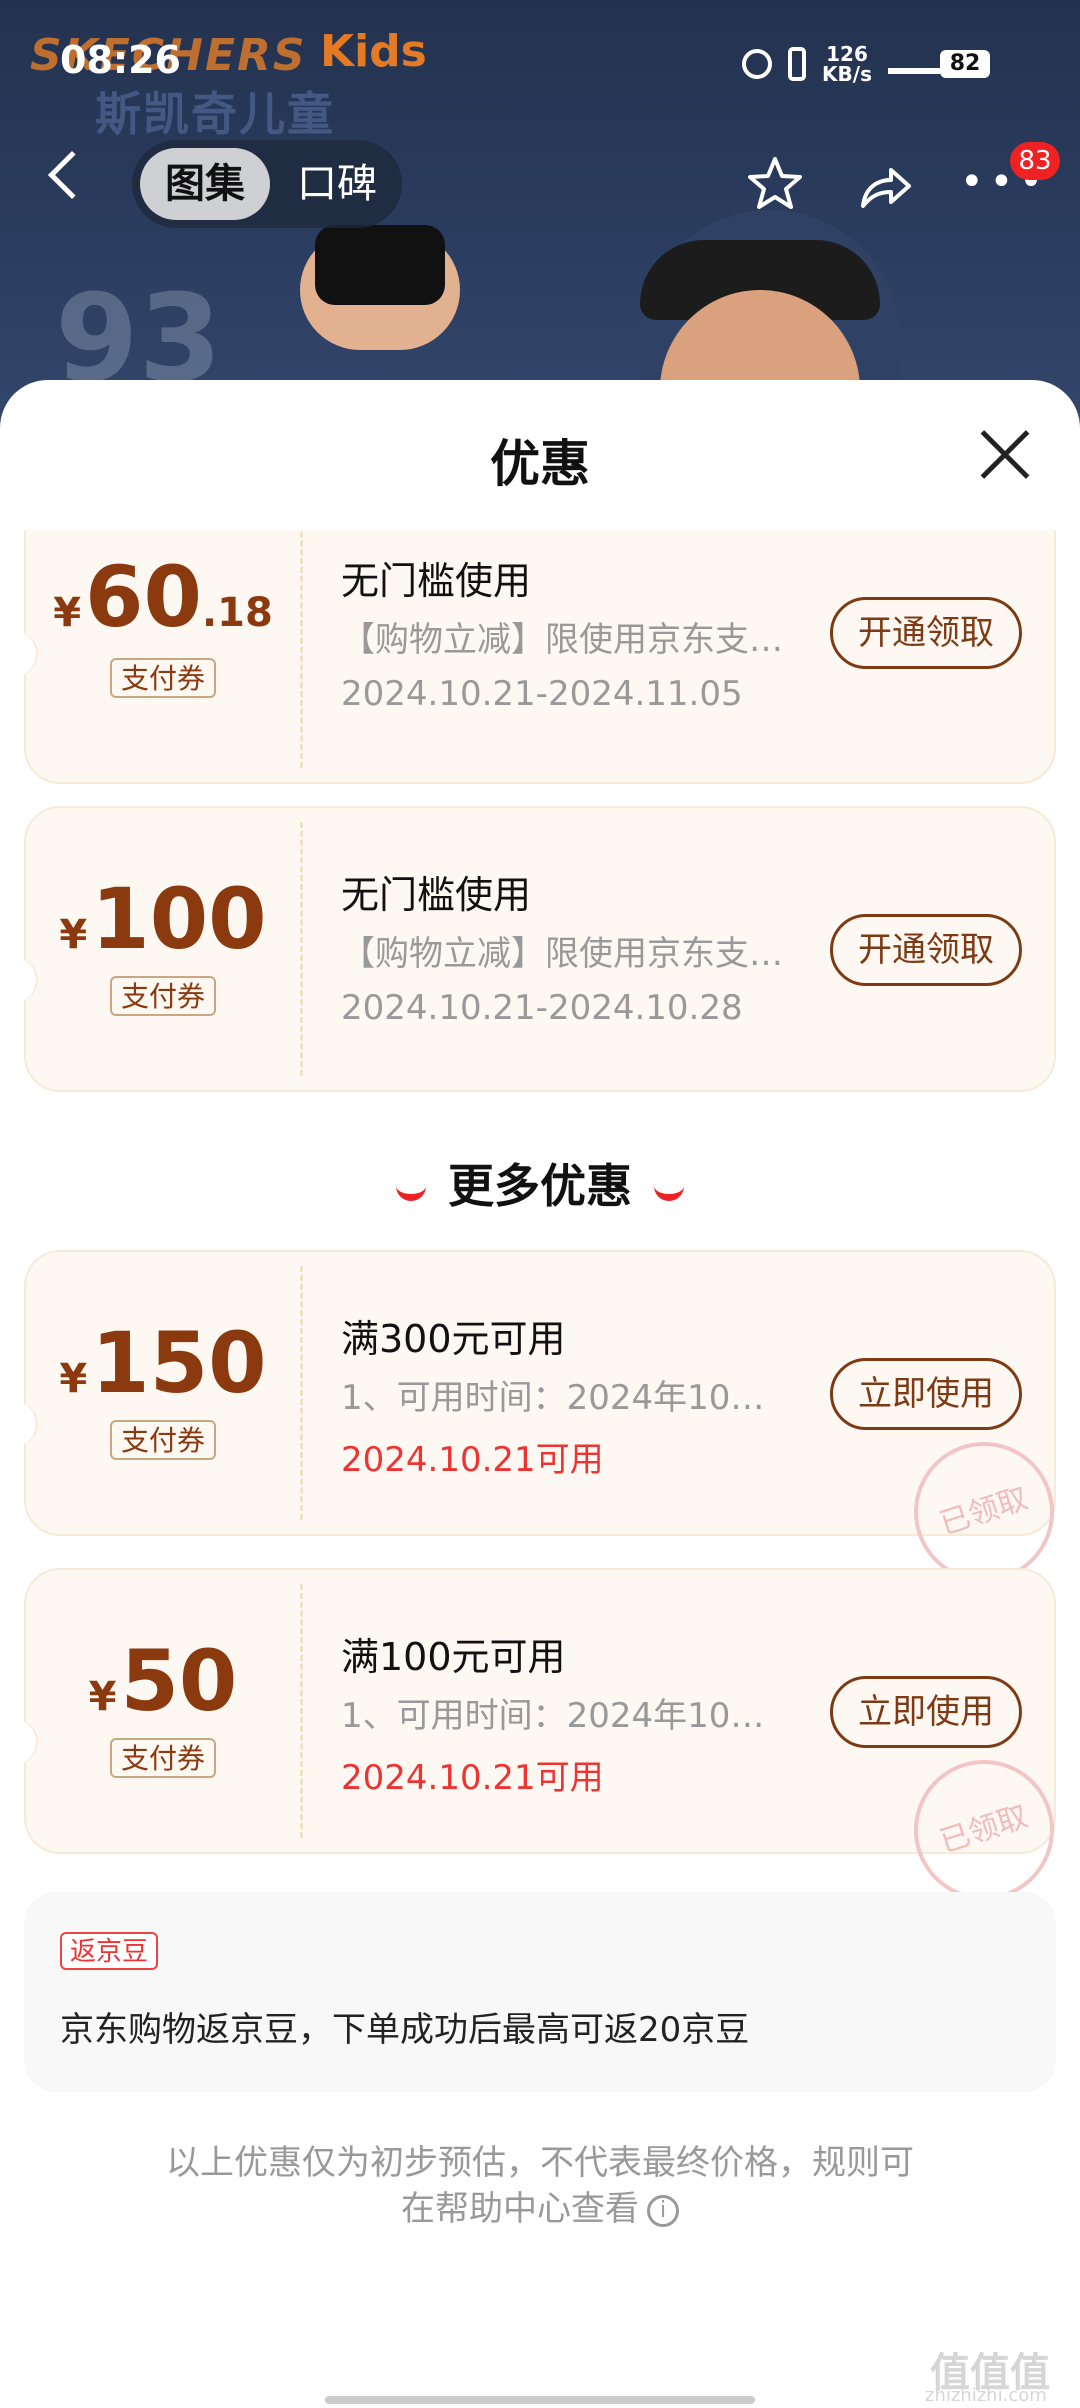 This screenshot has width=1080, height=2408. I want to click on coupon-amount-integer: 150, so click(179, 1363).